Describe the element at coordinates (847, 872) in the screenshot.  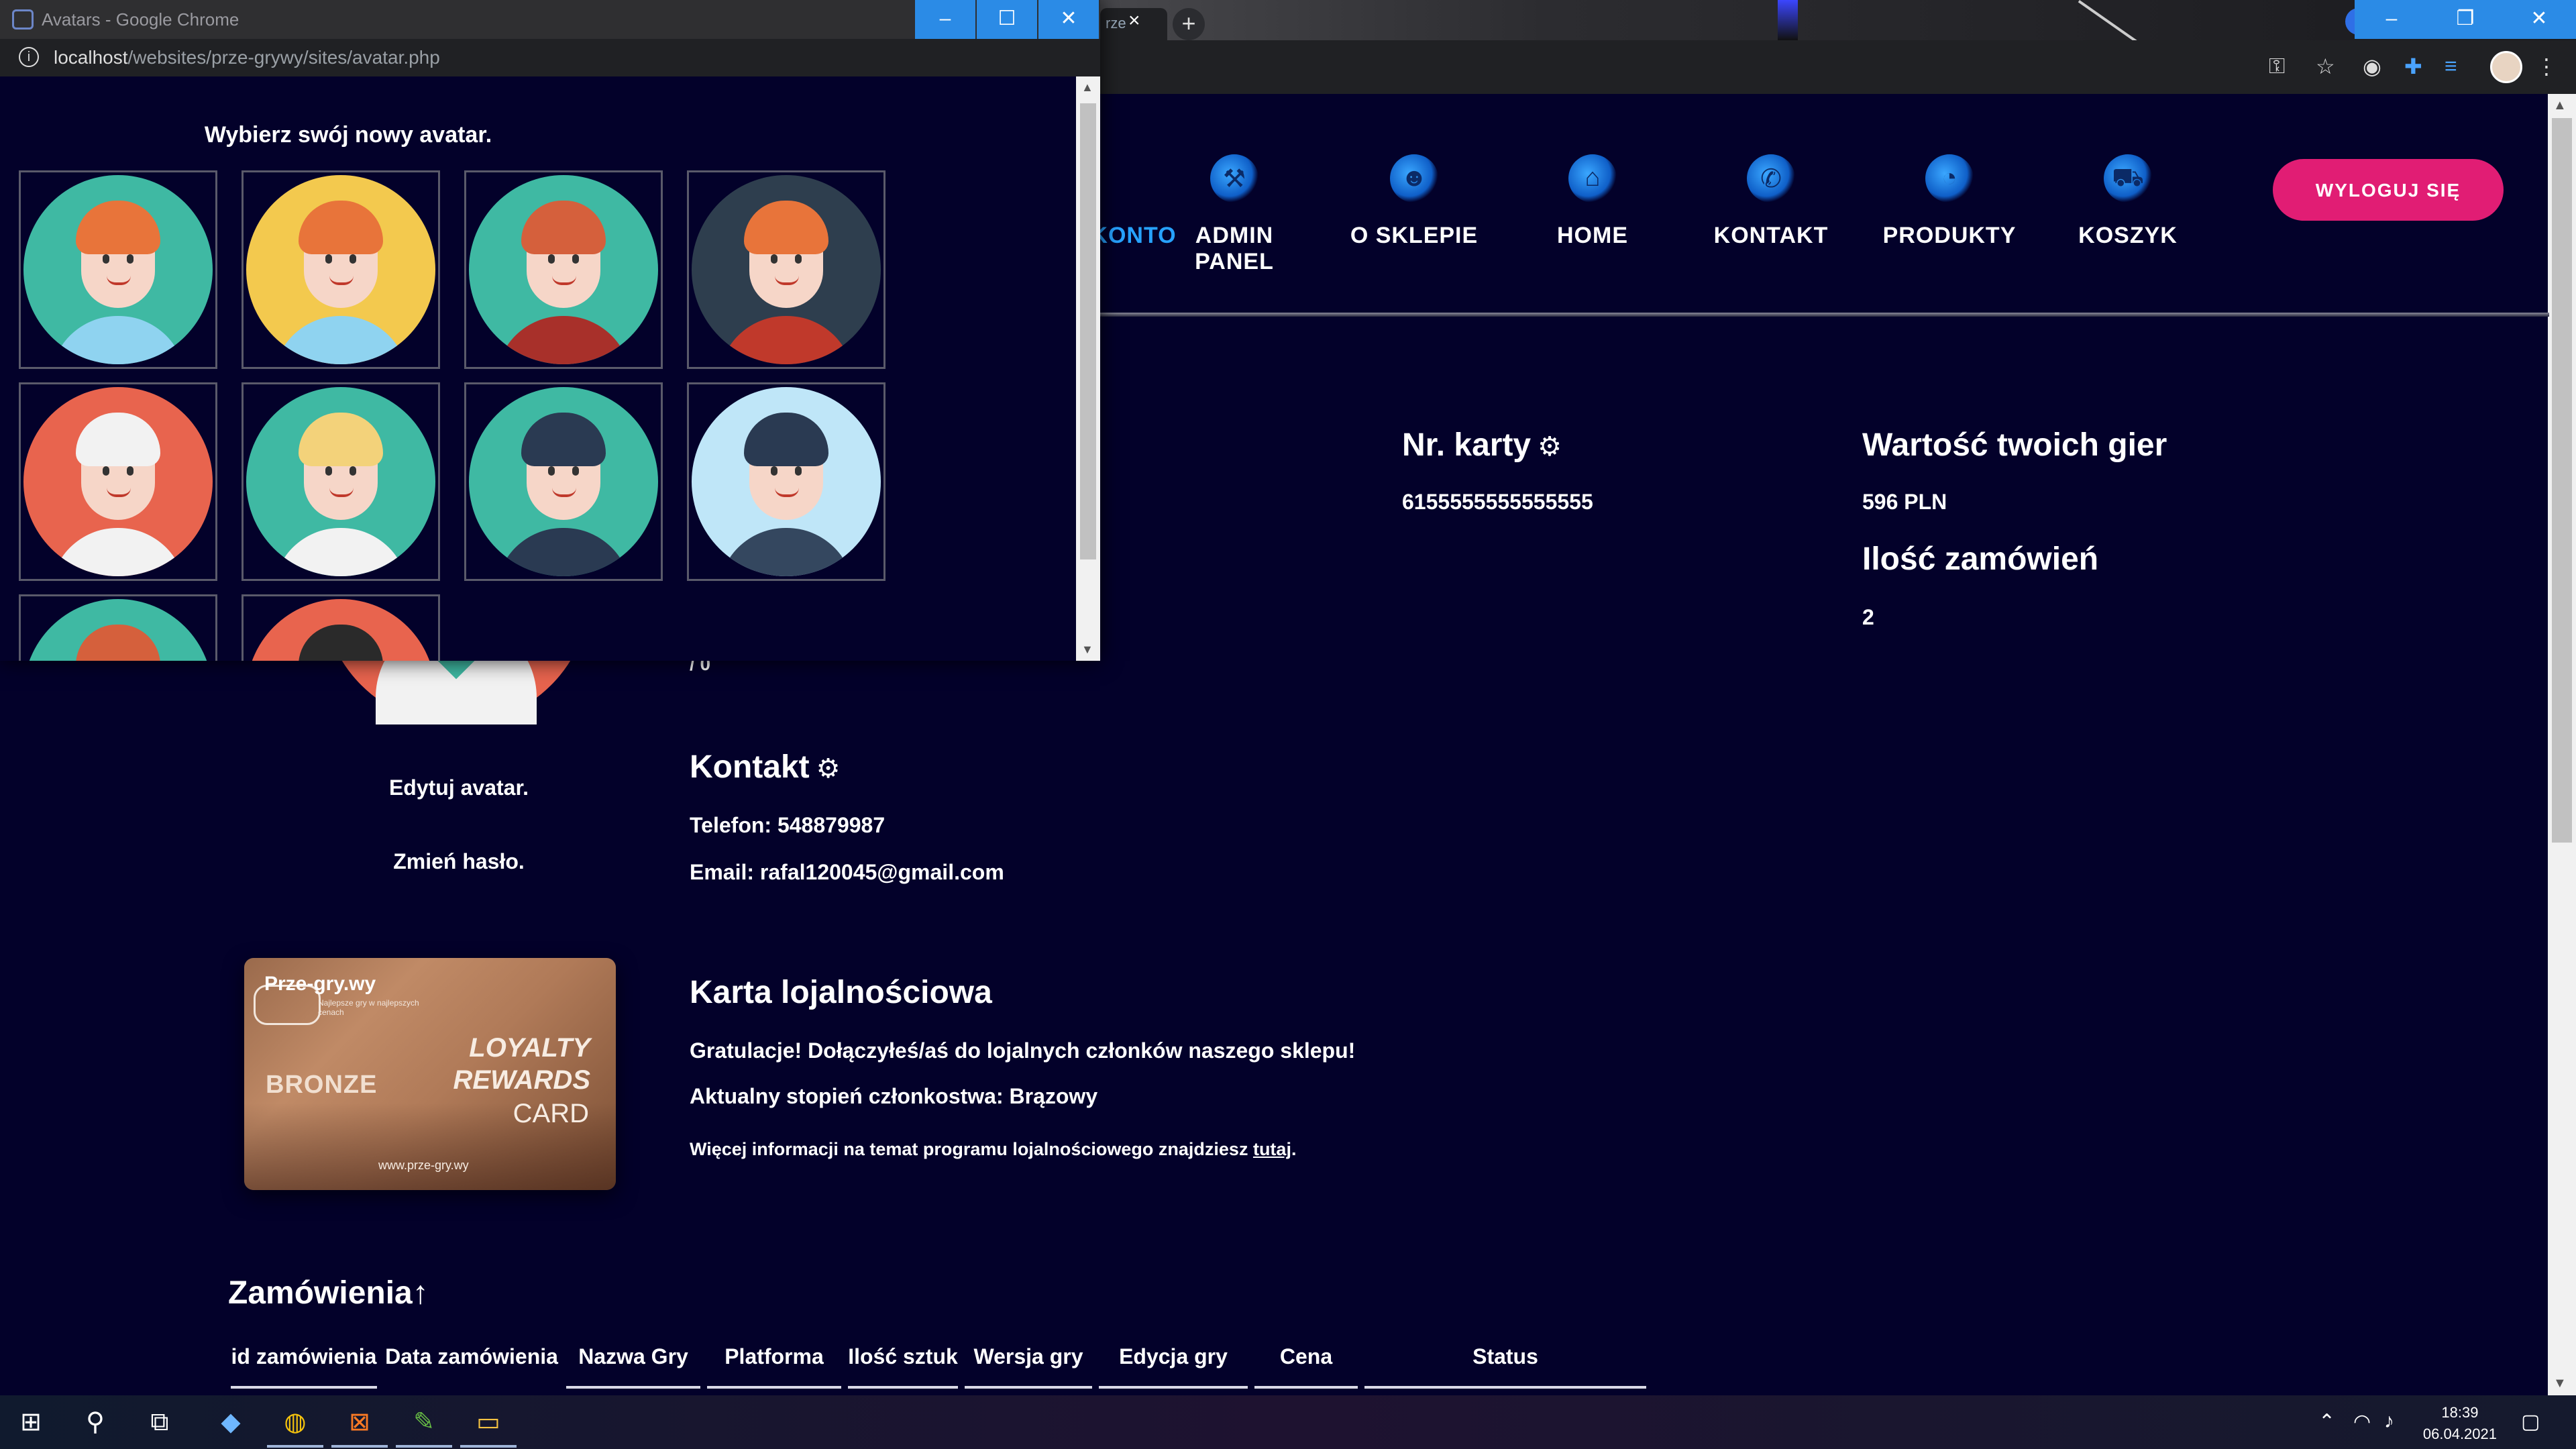
I see `email-value: Email: rafal120045@gmail.com` at that location.